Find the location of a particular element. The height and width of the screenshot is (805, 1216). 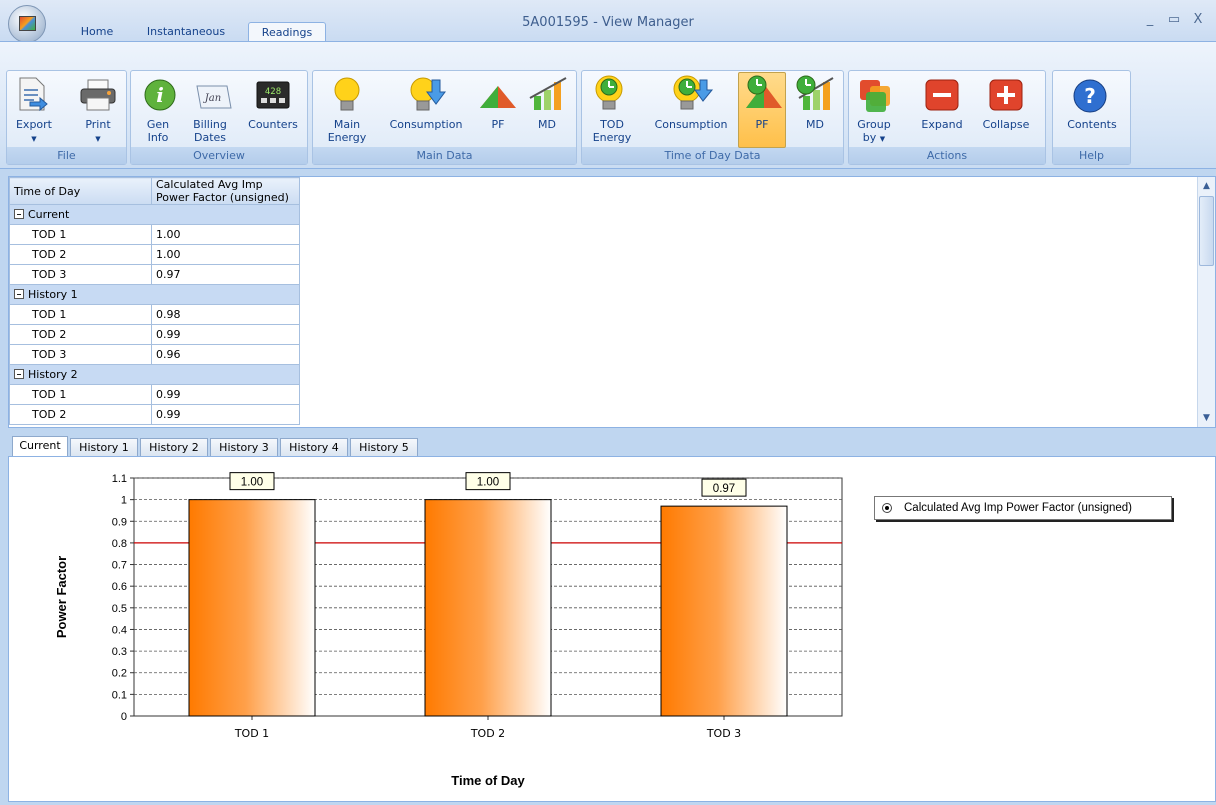

y-tick-label: 0.1 is located at coordinates (119, 695).